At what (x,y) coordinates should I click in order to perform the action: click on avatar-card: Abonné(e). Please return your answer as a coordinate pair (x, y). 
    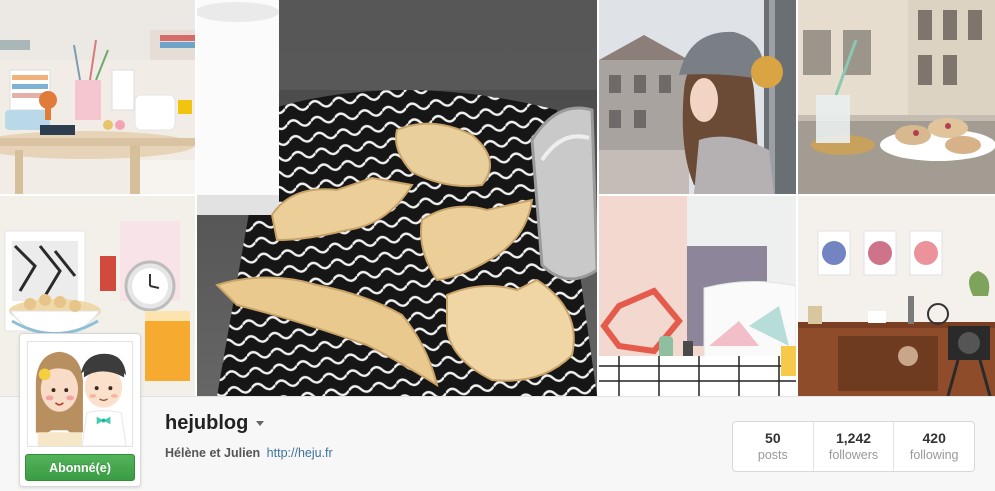
    Looking at the image, I should click on (80, 410).